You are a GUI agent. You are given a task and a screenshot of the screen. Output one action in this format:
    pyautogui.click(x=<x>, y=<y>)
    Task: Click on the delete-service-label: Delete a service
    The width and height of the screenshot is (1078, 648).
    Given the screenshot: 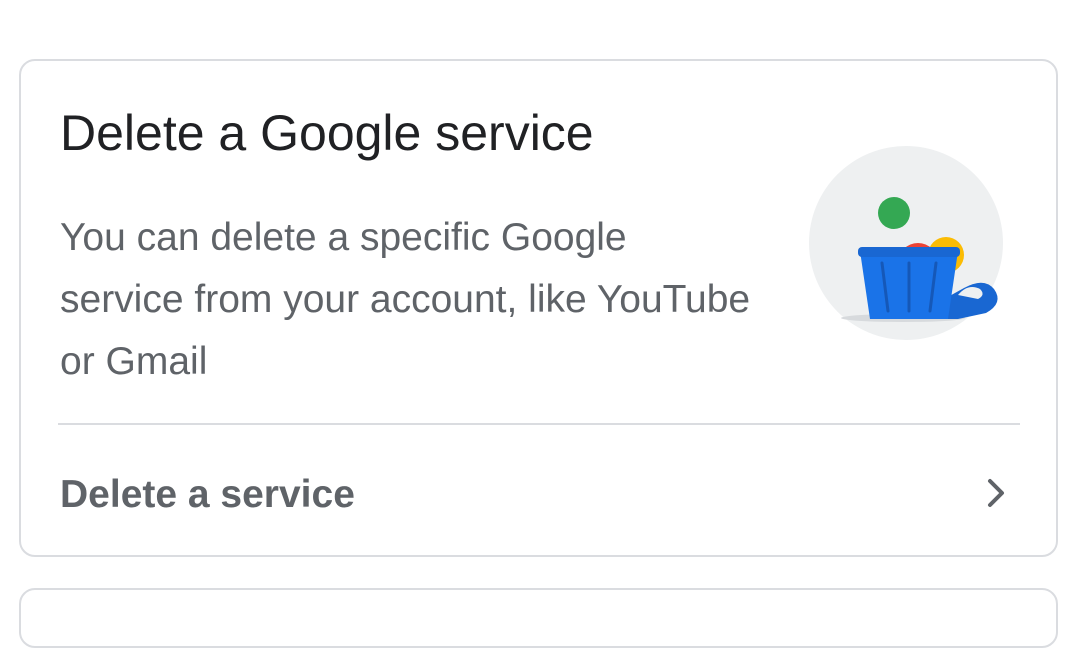 What is the action you would take?
    pyautogui.click(x=207, y=494)
    